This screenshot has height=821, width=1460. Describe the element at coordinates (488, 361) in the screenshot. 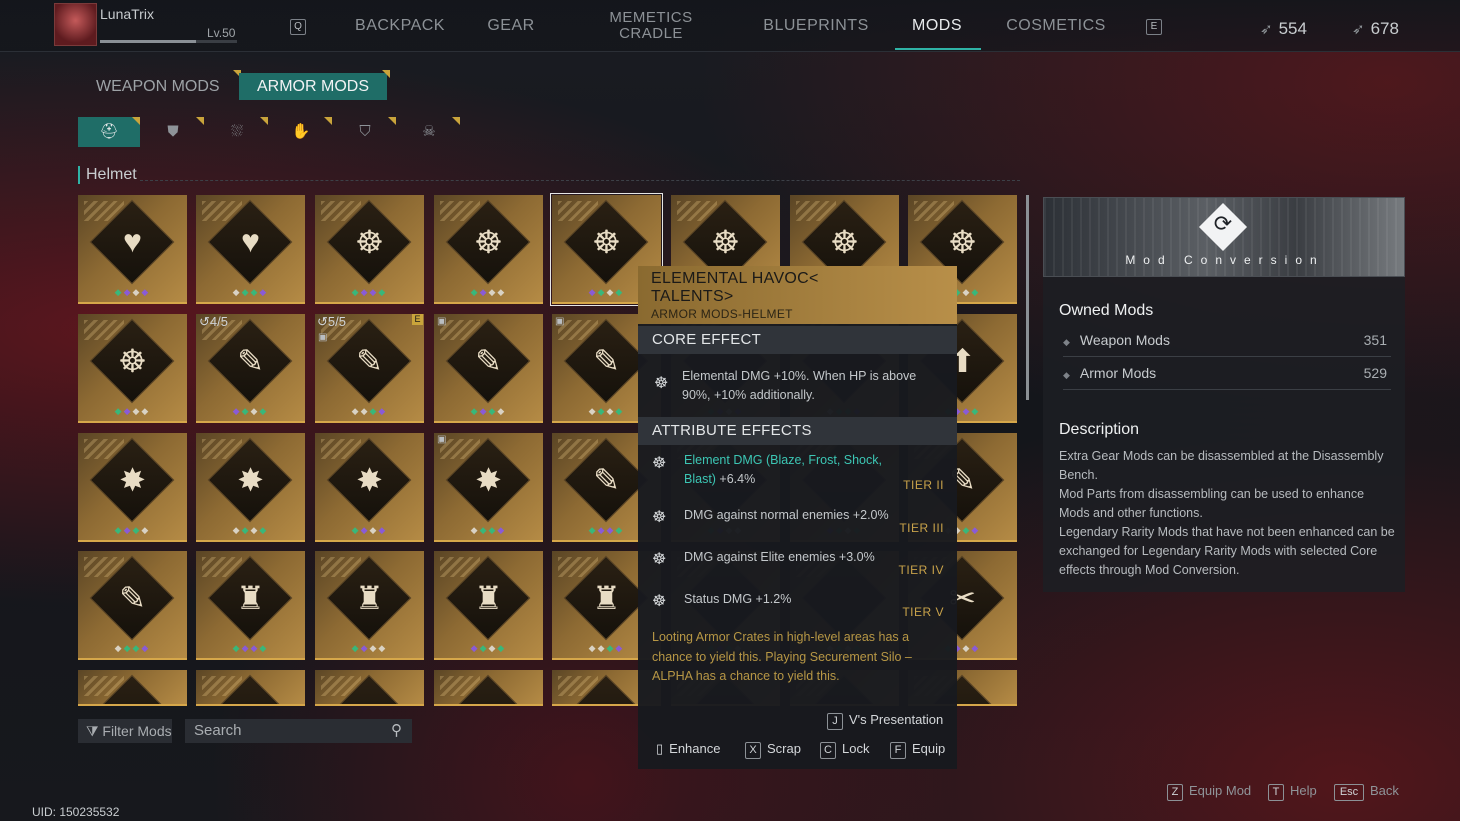

I see `mod-icon: ✎` at that location.